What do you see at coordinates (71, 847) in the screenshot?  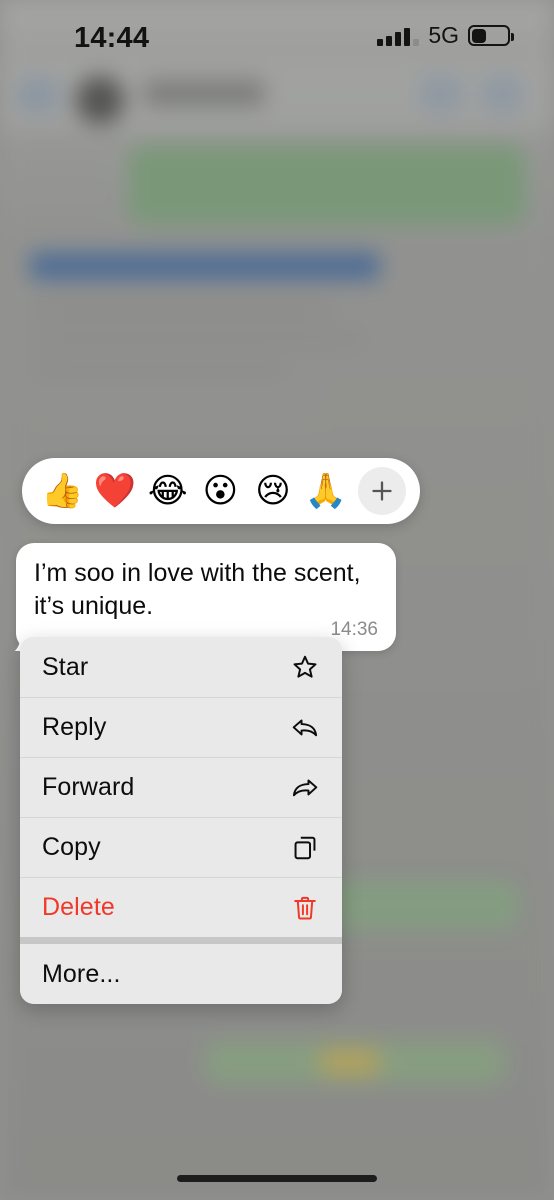 I see `menu-item-label: Copy` at bounding box center [71, 847].